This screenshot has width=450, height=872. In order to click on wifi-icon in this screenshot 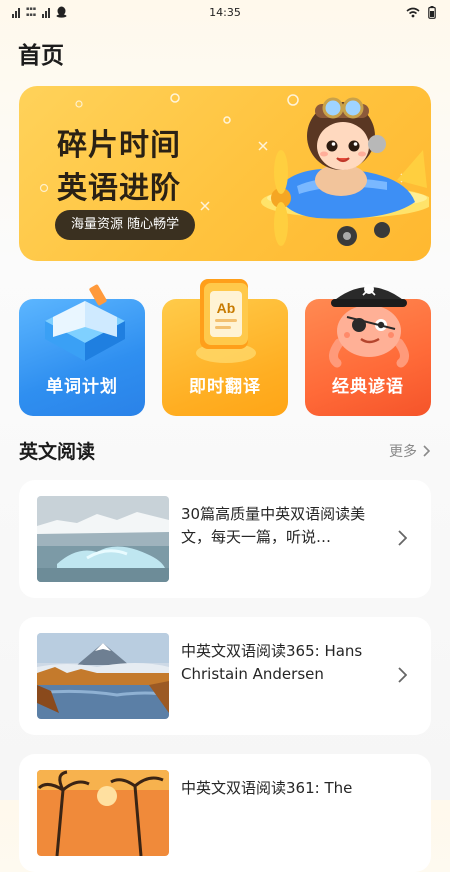, I will do `click(413, 12)`.